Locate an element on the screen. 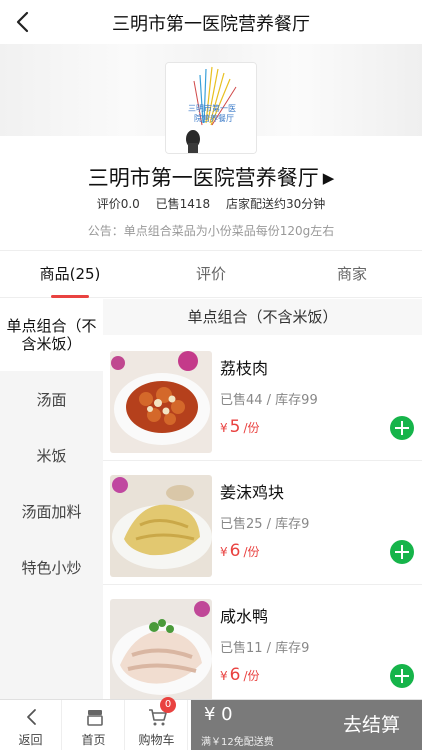 This screenshot has width=422, height=750. tab-bar: 商品(25) 评价 商家 is located at coordinates (211, 274).